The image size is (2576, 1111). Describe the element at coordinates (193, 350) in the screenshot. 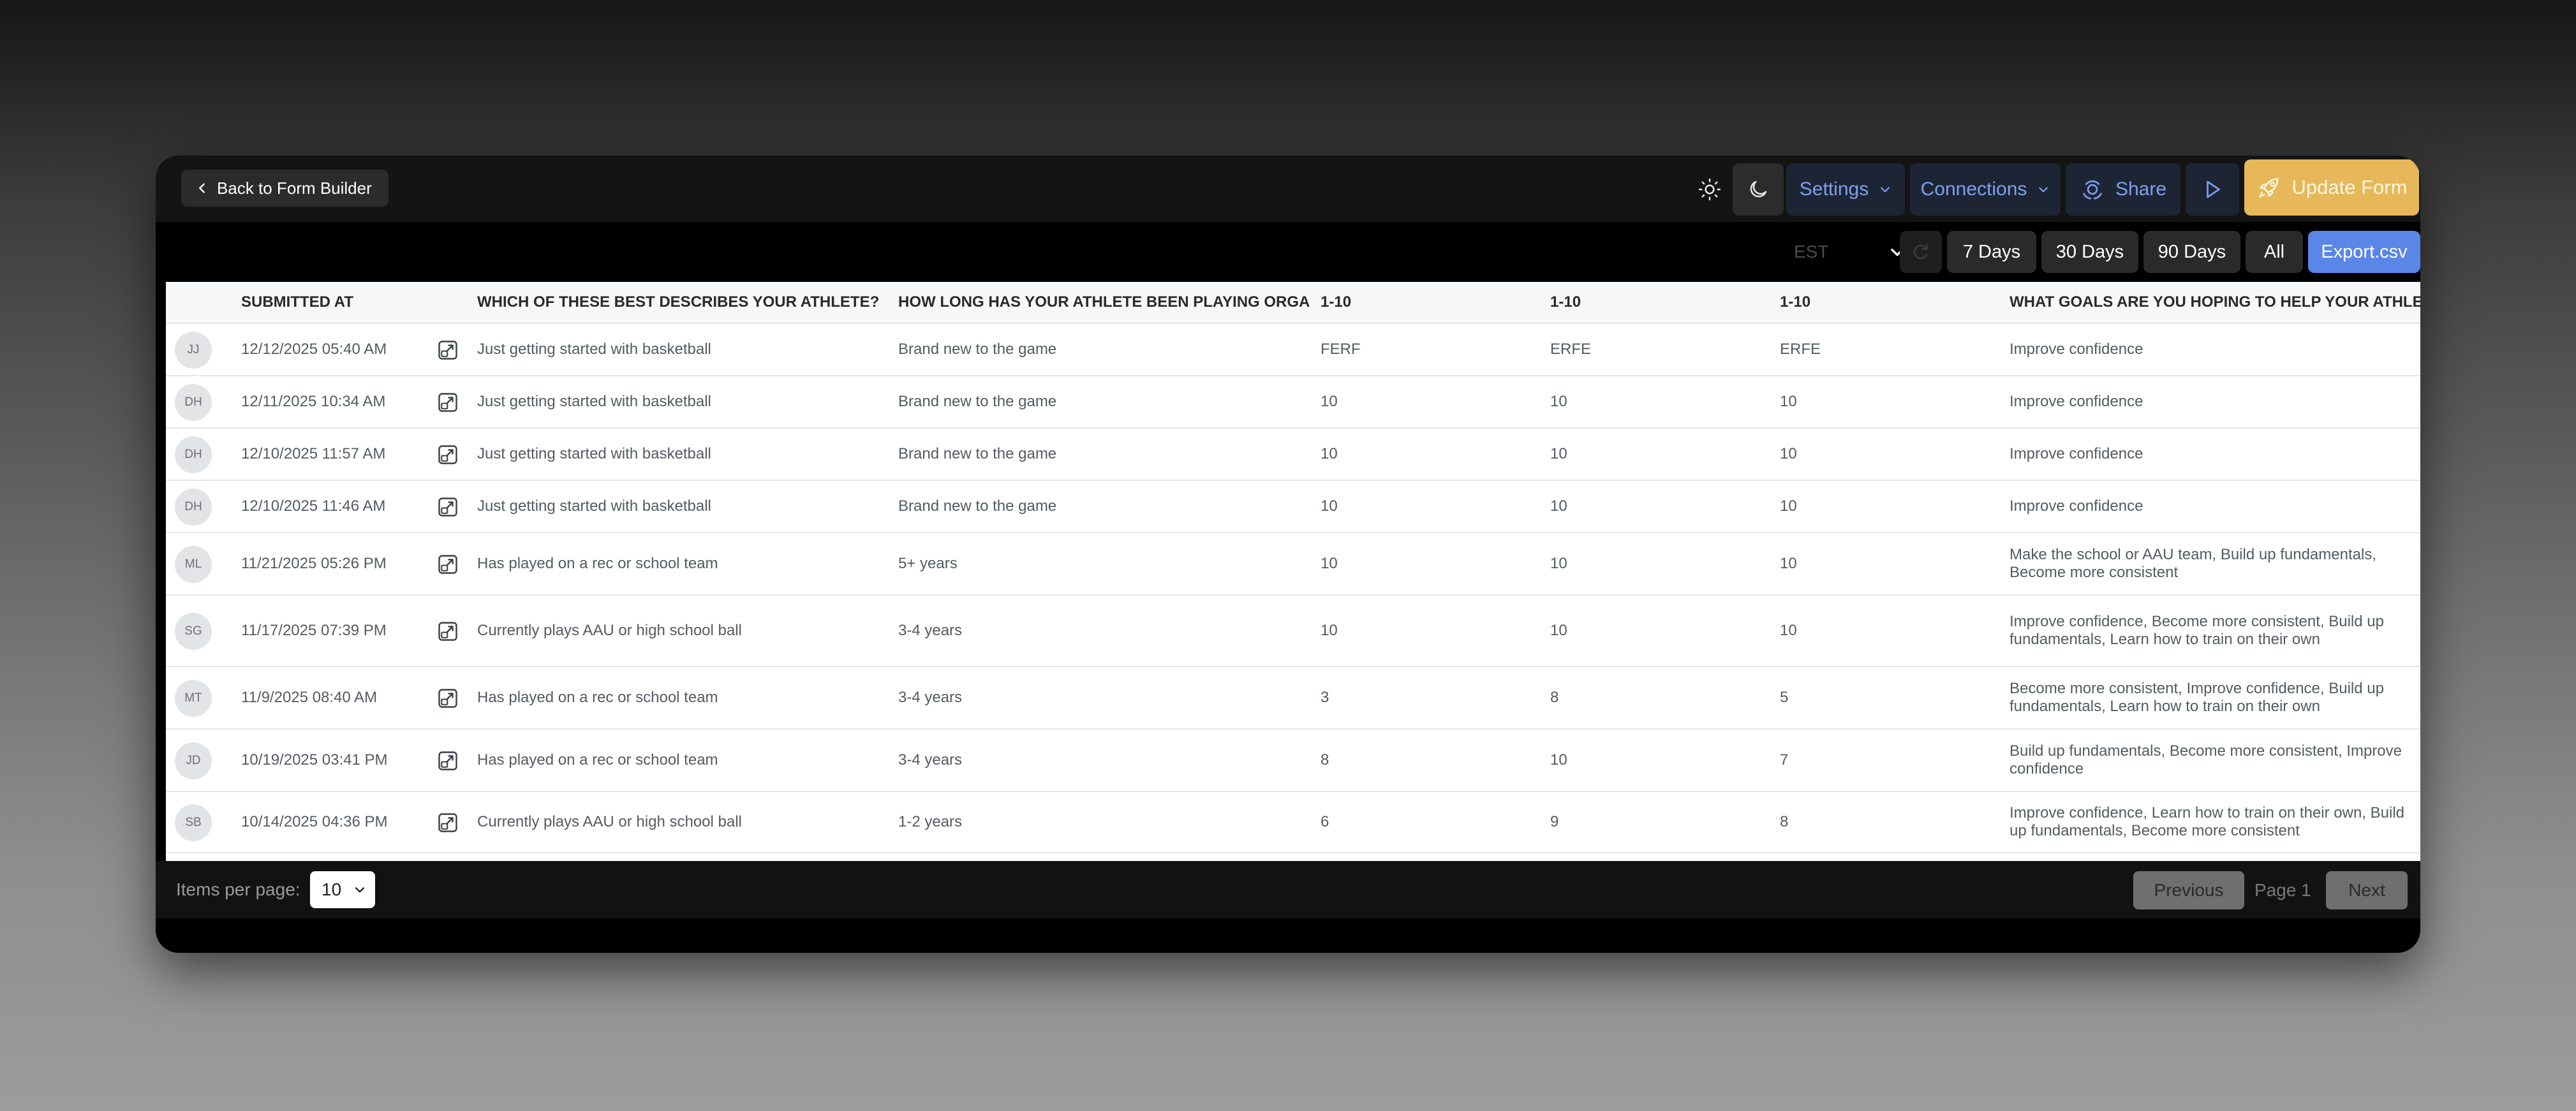

I see `avatar: JJ` at that location.